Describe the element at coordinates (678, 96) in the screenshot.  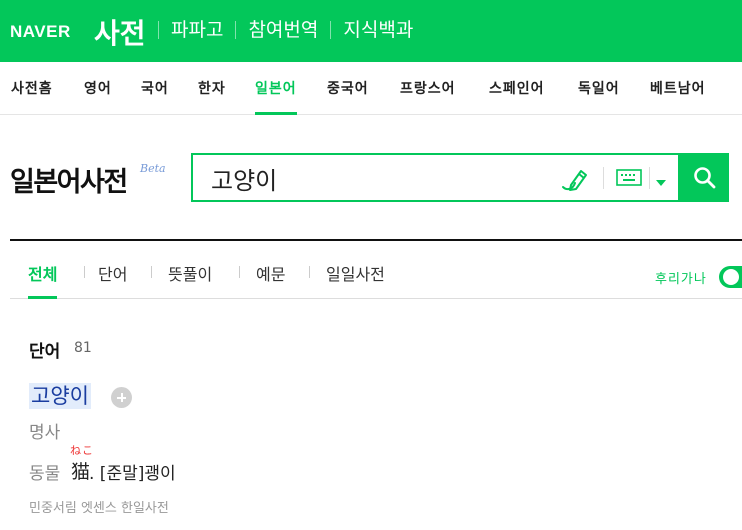
I see `dict-nav-vietnamese: 베트남어` at that location.